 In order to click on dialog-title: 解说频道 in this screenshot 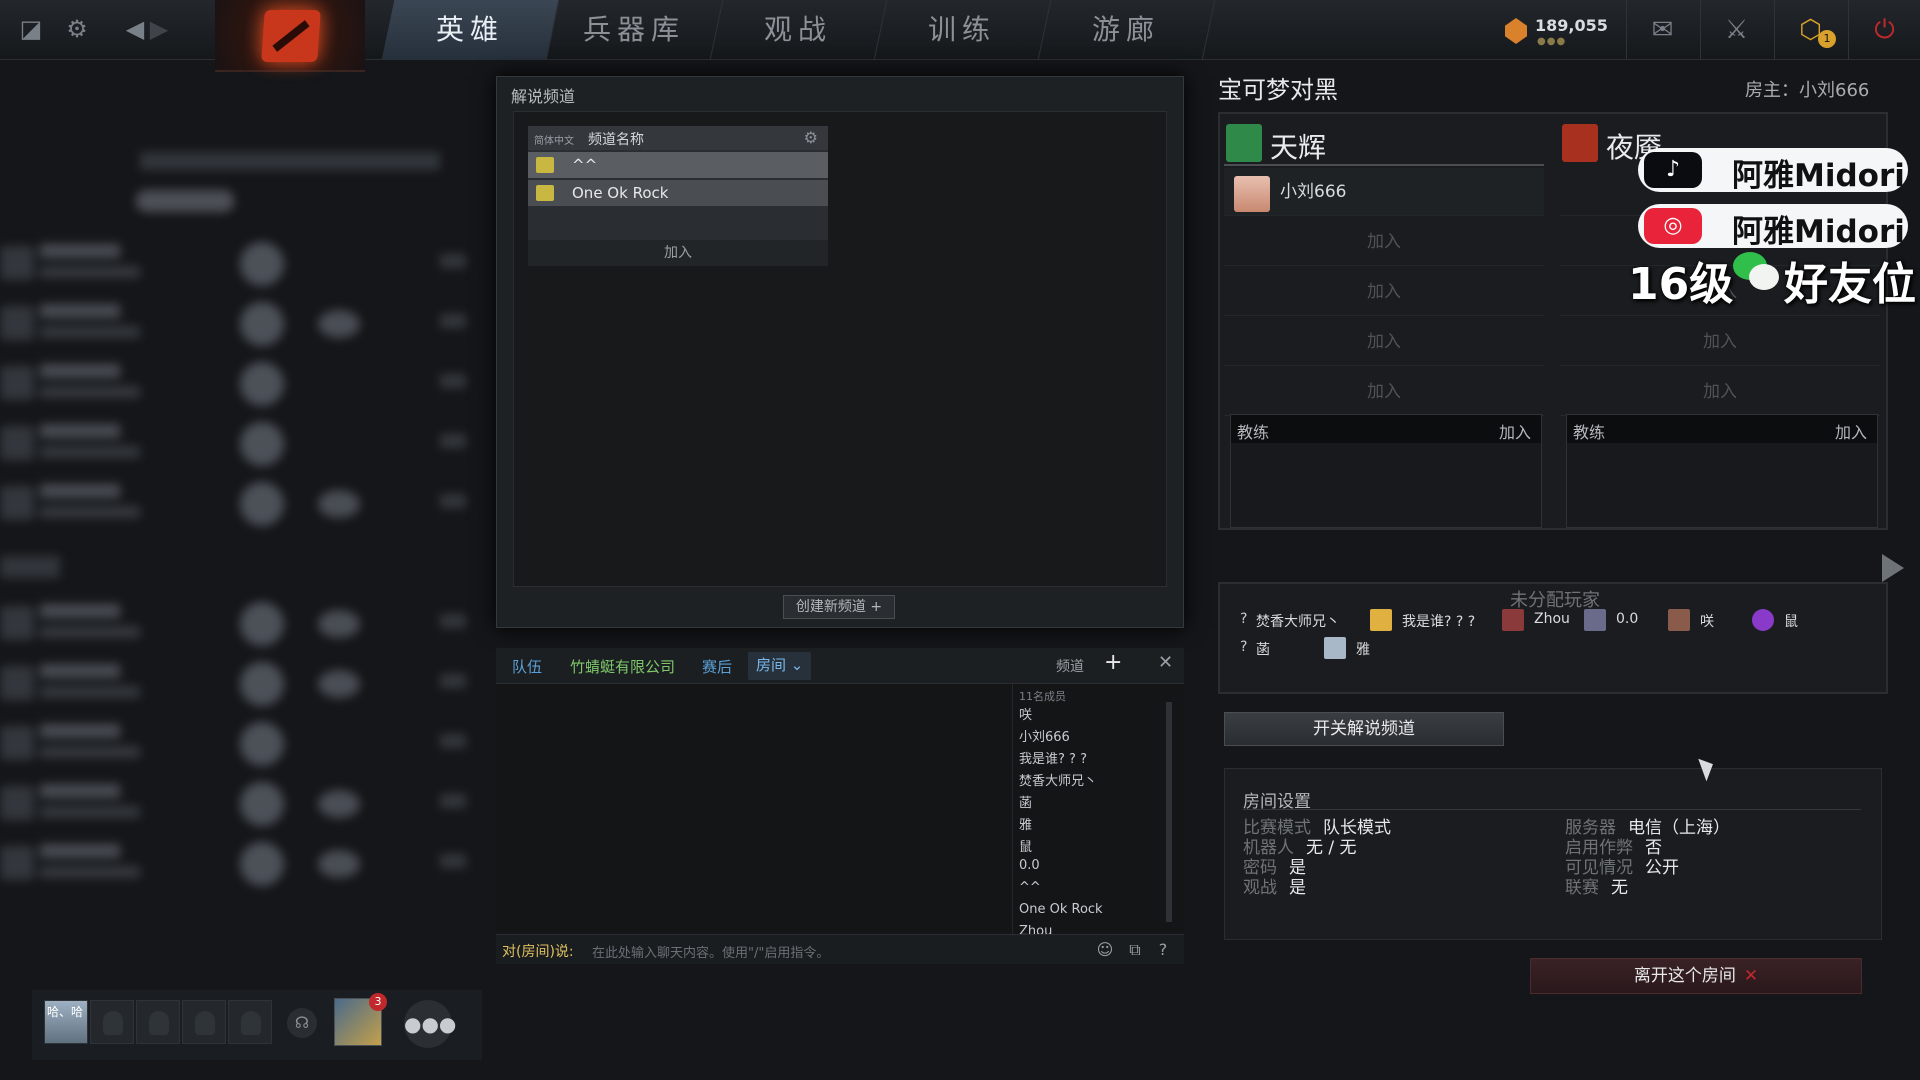, I will do `click(543, 96)`.